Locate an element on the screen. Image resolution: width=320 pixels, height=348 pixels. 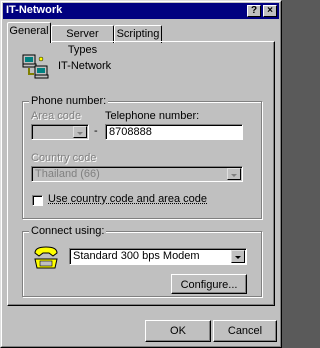
use-country-code-label: Use country code and area code is located at coordinates (127, 199).